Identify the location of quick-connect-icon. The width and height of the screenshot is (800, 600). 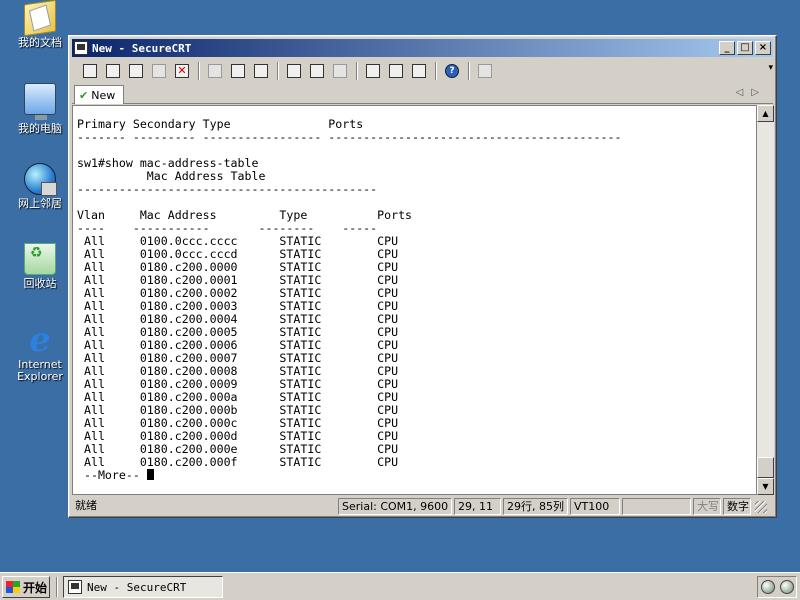
(113, 71).